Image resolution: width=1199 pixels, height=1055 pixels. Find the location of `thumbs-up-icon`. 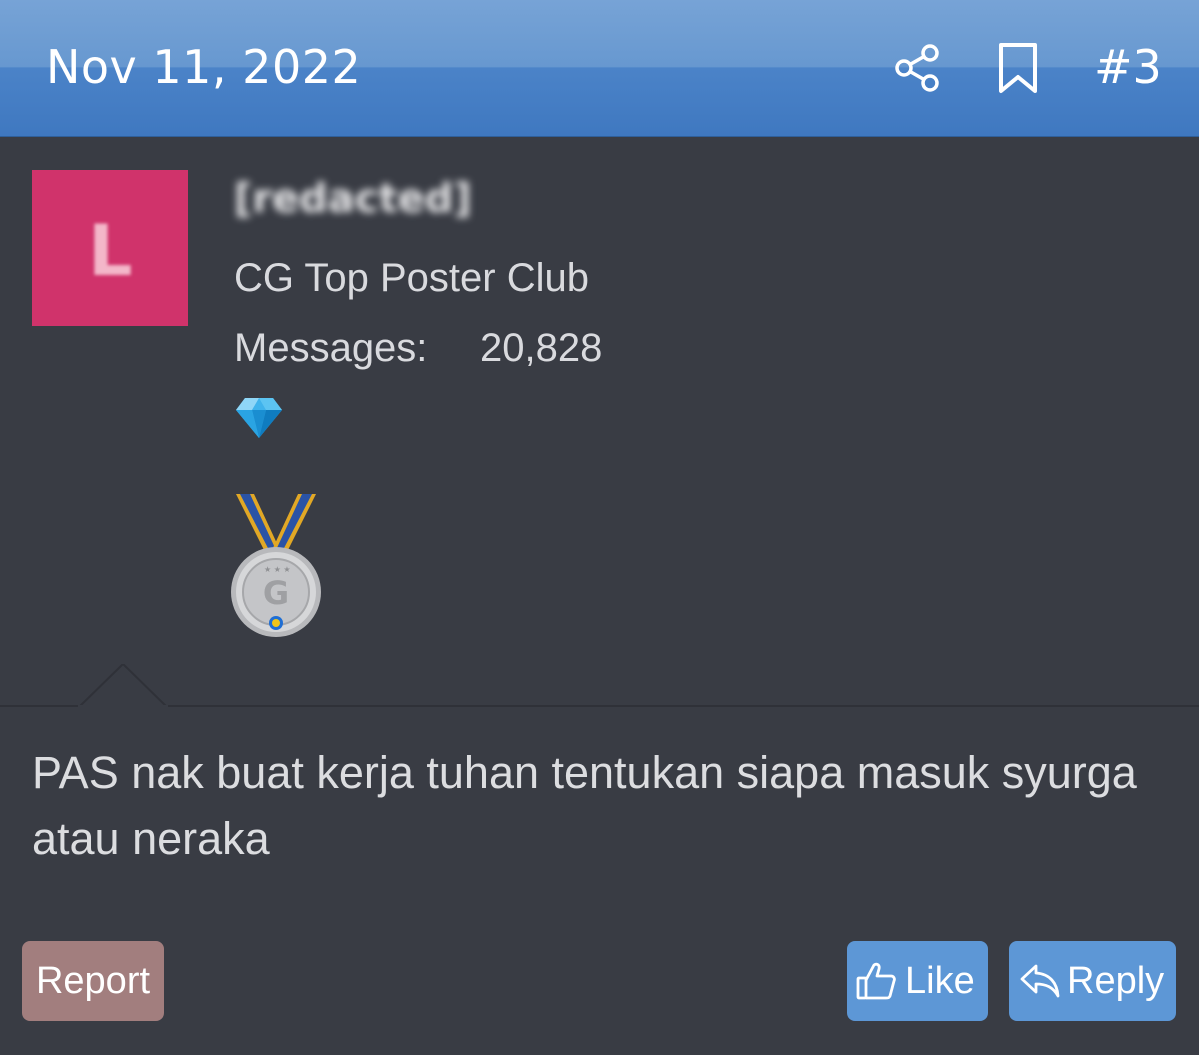

thumbs-up-icon is located at coordinates (876, 981).